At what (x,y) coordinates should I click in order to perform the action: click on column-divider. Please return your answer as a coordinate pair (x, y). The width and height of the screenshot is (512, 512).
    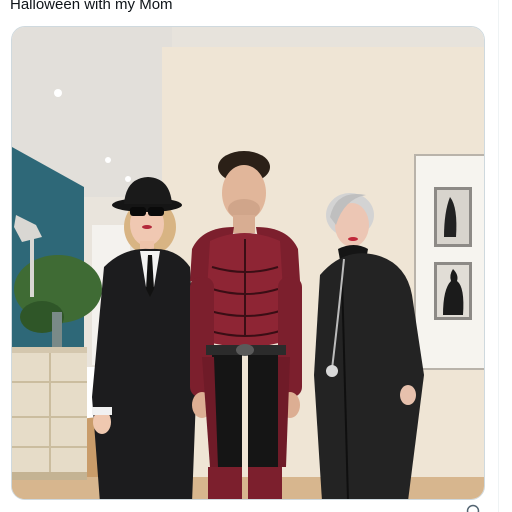
    Looking at the image, I should click on (498, 256).